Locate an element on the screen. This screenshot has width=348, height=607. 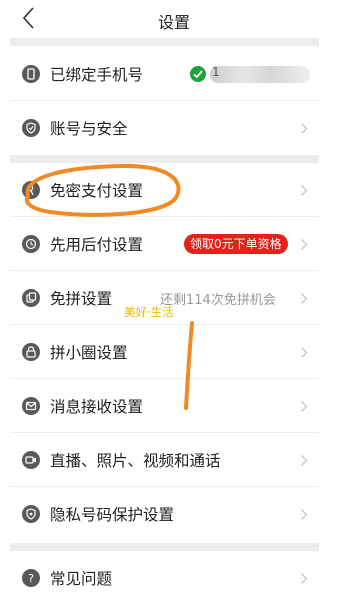
question-icon: ? is located at coordinates (31, 578).